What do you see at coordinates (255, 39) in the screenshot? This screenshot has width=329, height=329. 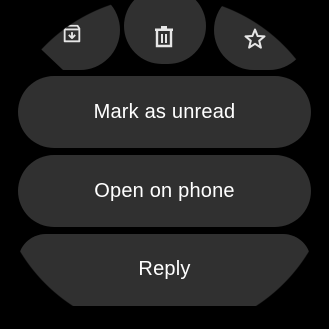 I see `star-icon` at bounding box center [255, 39].